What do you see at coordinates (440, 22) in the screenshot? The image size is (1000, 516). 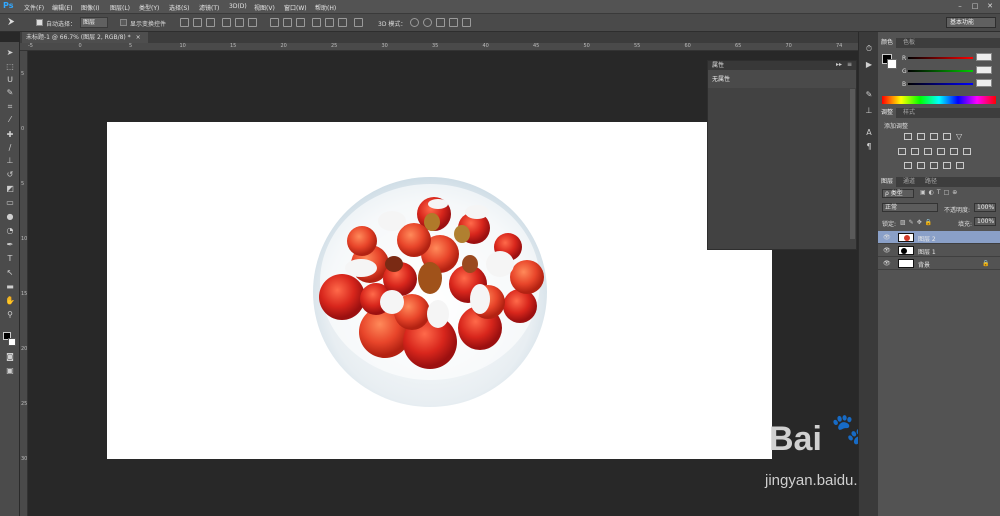 I see `3d-pan-icon` at bounding box center [440, 22].